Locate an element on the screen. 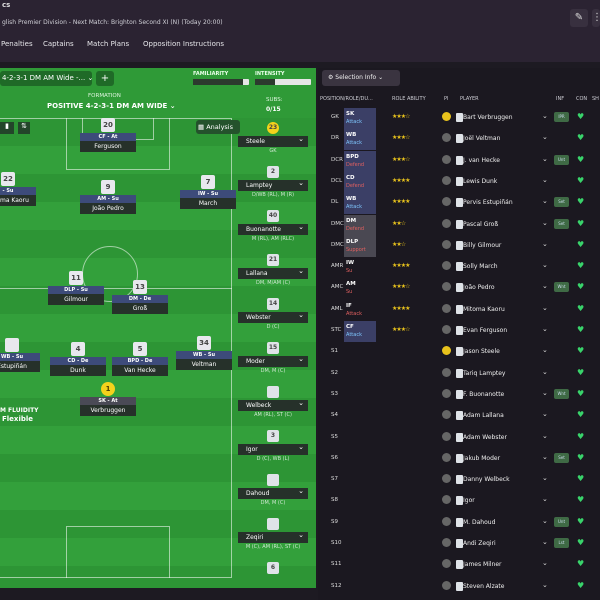 This screenshot has height=600, width=600. player-name: Pervis Estupiñán is located at coordinates (488, 202).